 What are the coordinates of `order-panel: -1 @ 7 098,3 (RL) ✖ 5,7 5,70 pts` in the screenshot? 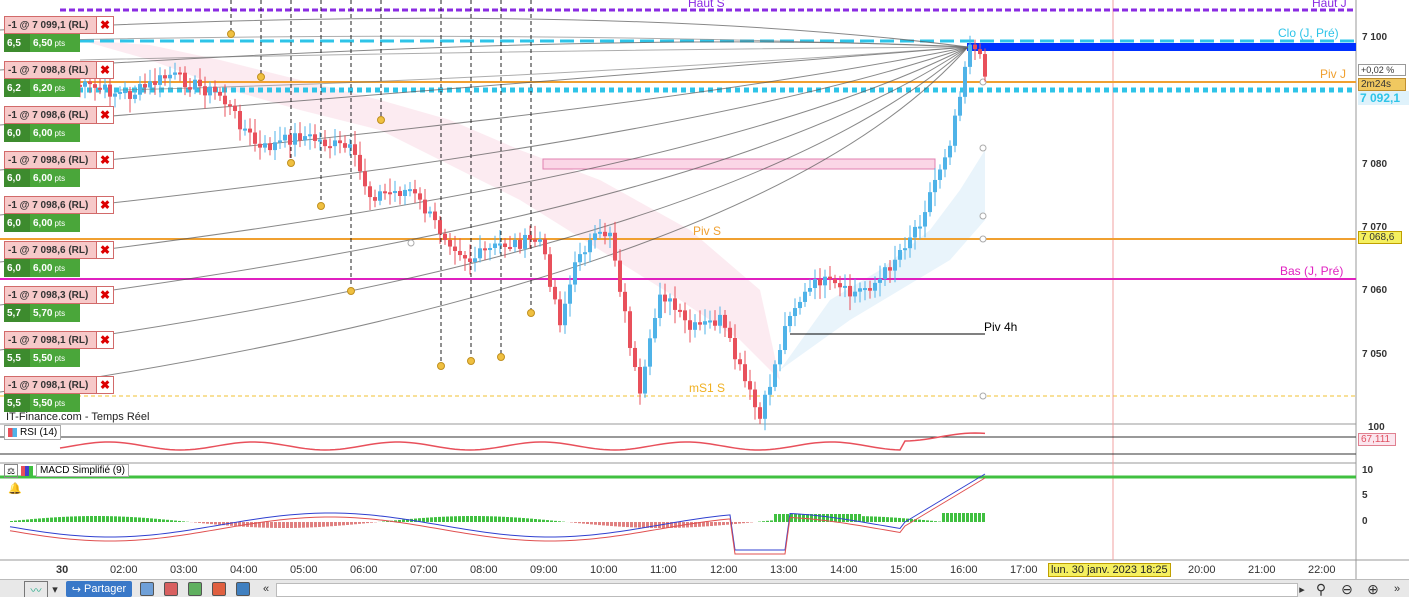 It's located at (59, 304).